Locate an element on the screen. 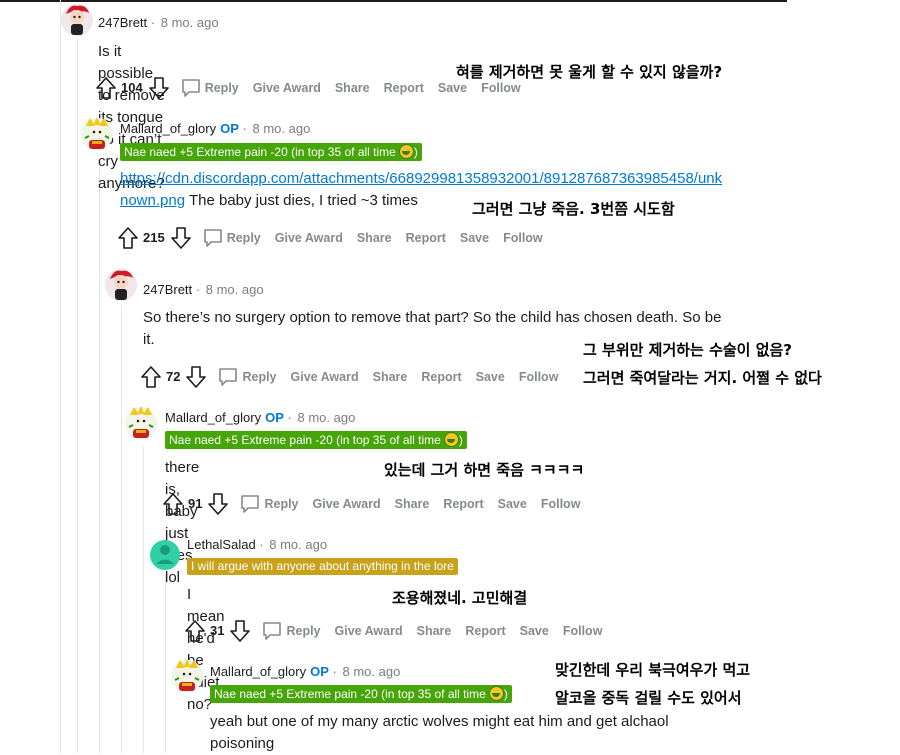 Image resolution: width=900 pixels, height=755 pixels. comment-meta: LethalSalad · 8 mo. ago is located at coordinates (257, 544).